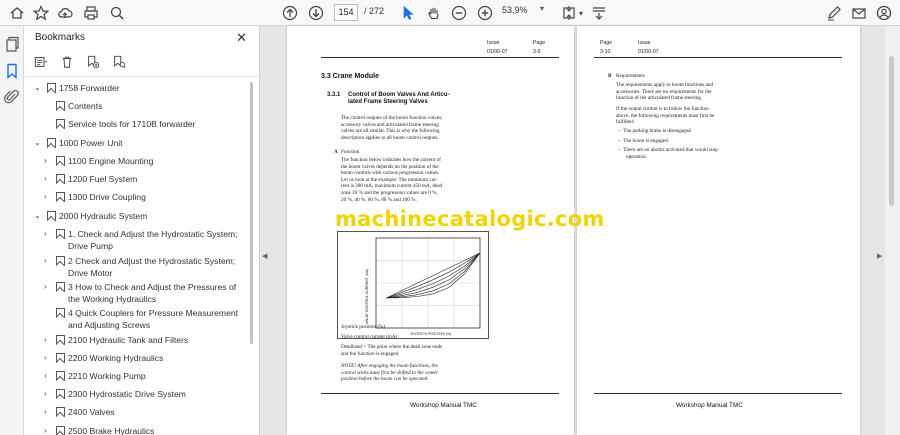  What do you see at coordinates (93, 62) in the screenshot?
I see `new-bookmark-icon` at bounding box center [93, 62].